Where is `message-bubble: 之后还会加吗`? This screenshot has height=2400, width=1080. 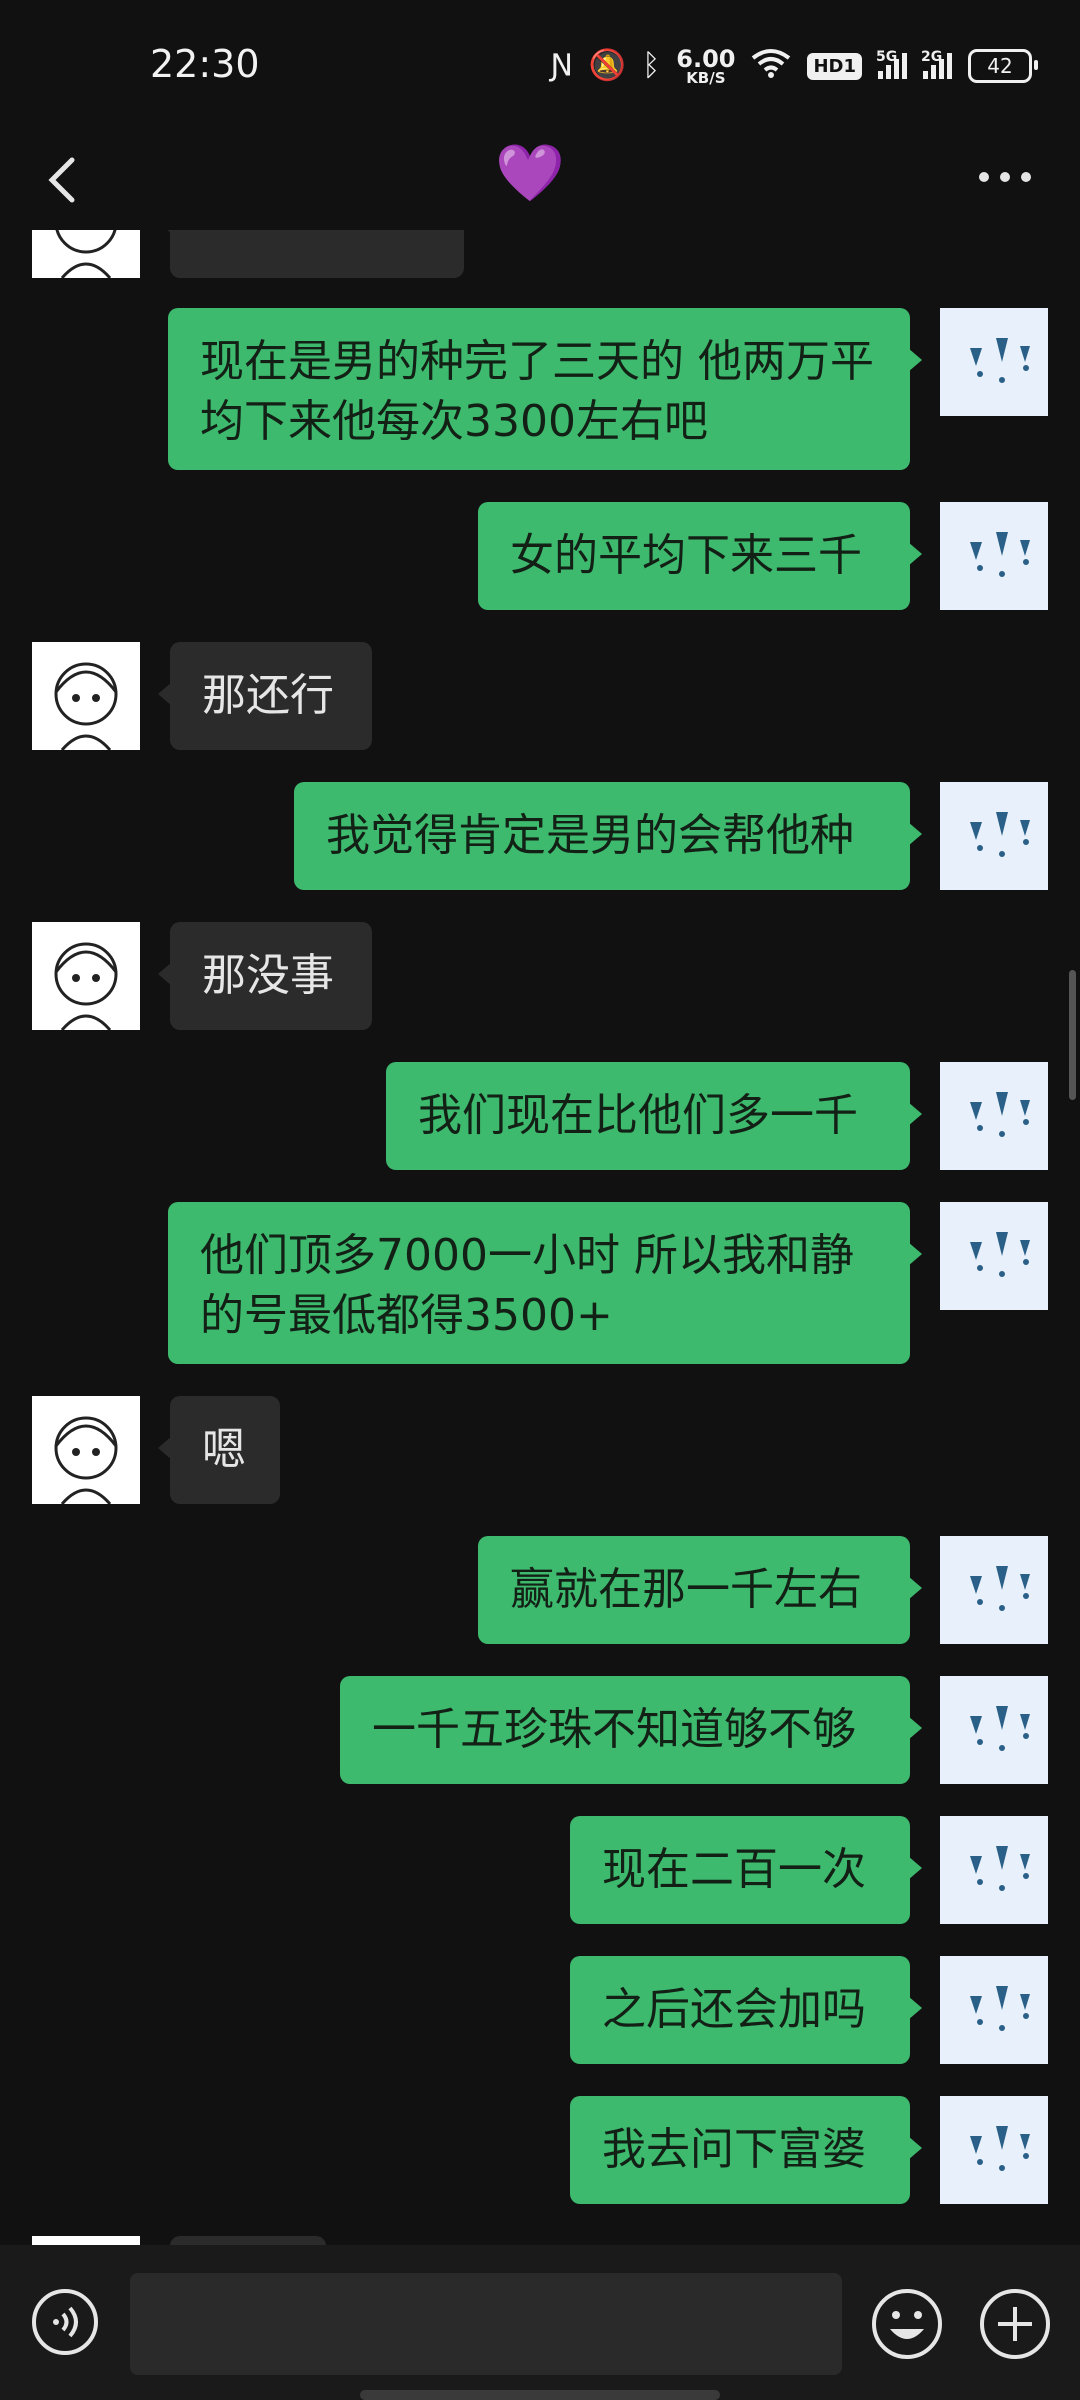
message-bubble: 之后还会加吗 is located at coordinates (746, 2010).